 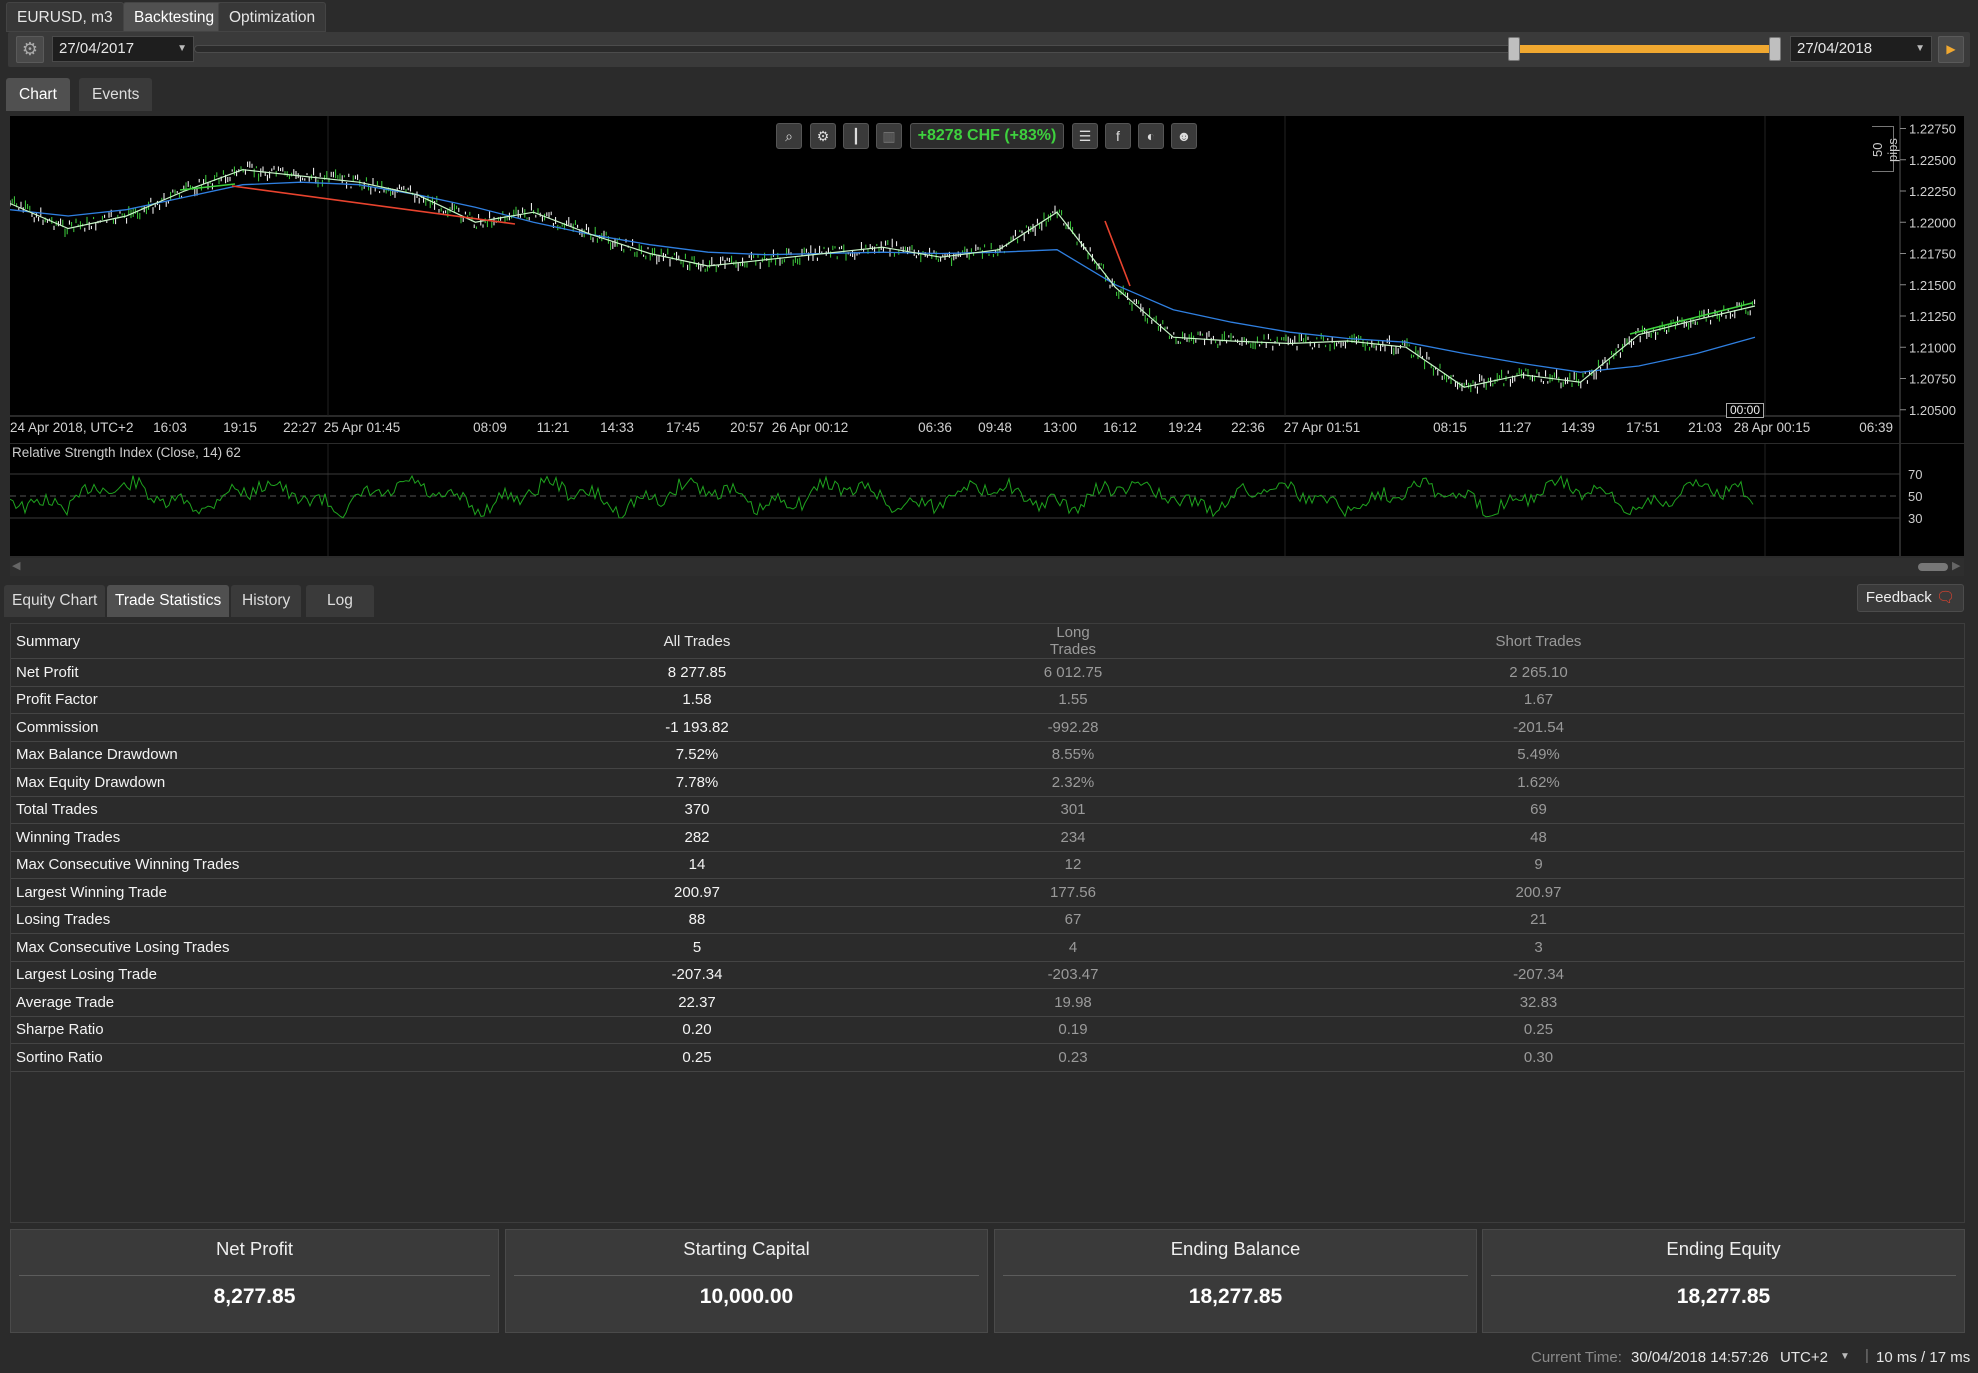 I want to click on facebook-icon: f, so click(x=1118, y=136).